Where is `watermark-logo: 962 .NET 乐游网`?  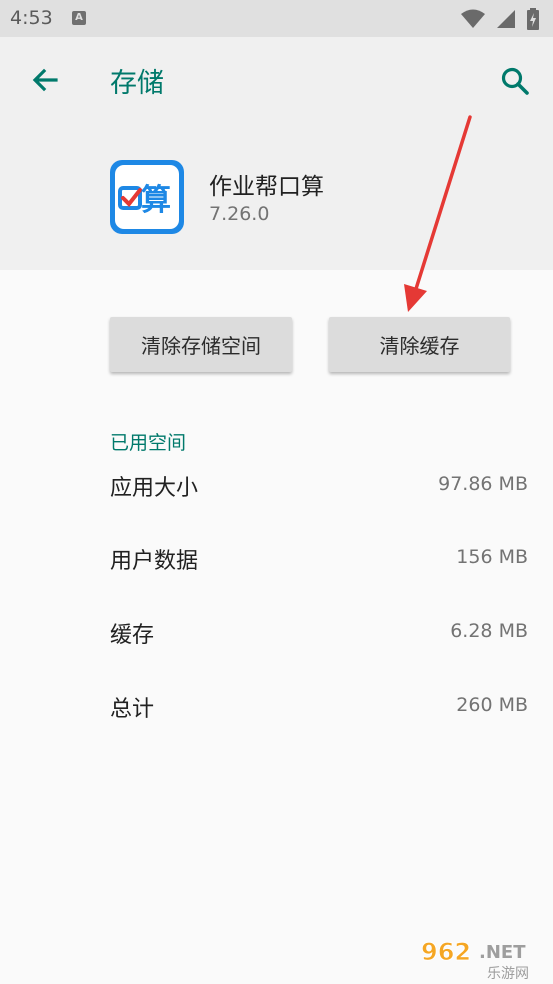 watermark-logo: 962 .NET 乐游网 is located at coordinates (482, 958).